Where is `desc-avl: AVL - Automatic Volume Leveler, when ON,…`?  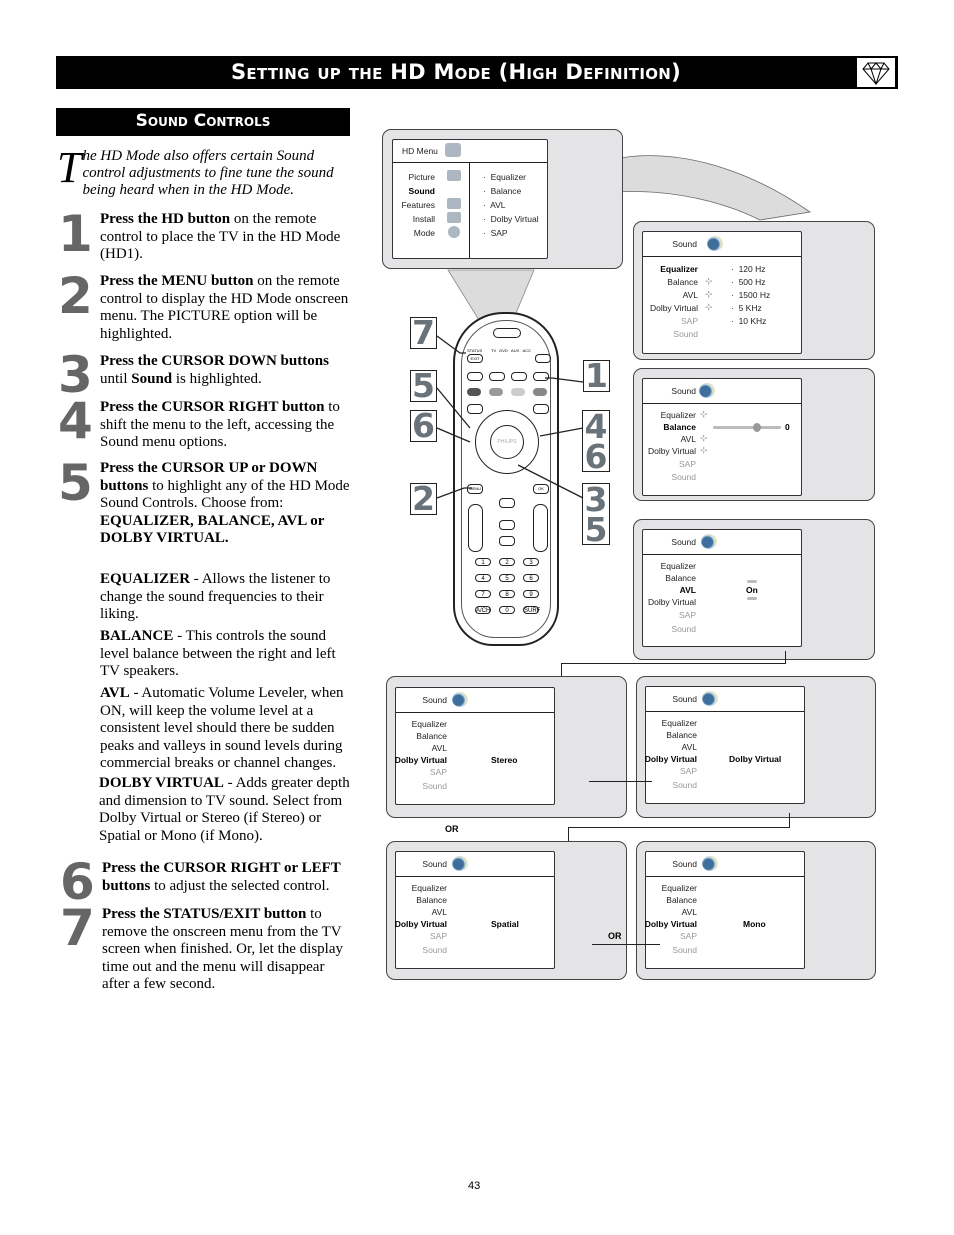 desc-avl: AVL - Automatic Volume Leveler, when ON,… is located at coordinates (226, 729).